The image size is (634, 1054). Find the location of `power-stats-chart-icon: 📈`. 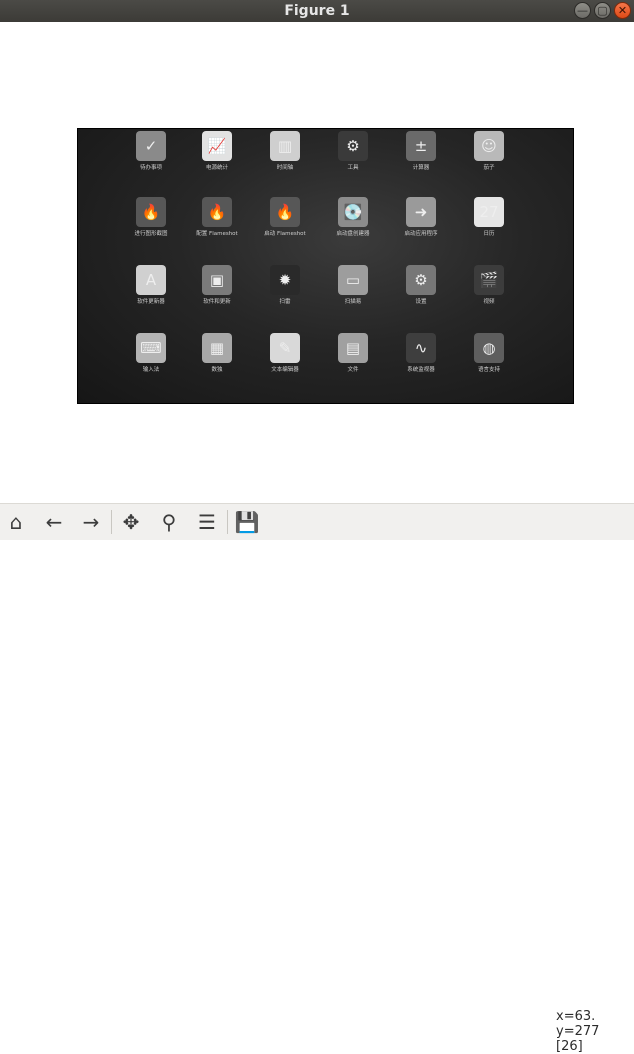

power-stats-chart-icon: 📈 is located at coordinates (217, 146).